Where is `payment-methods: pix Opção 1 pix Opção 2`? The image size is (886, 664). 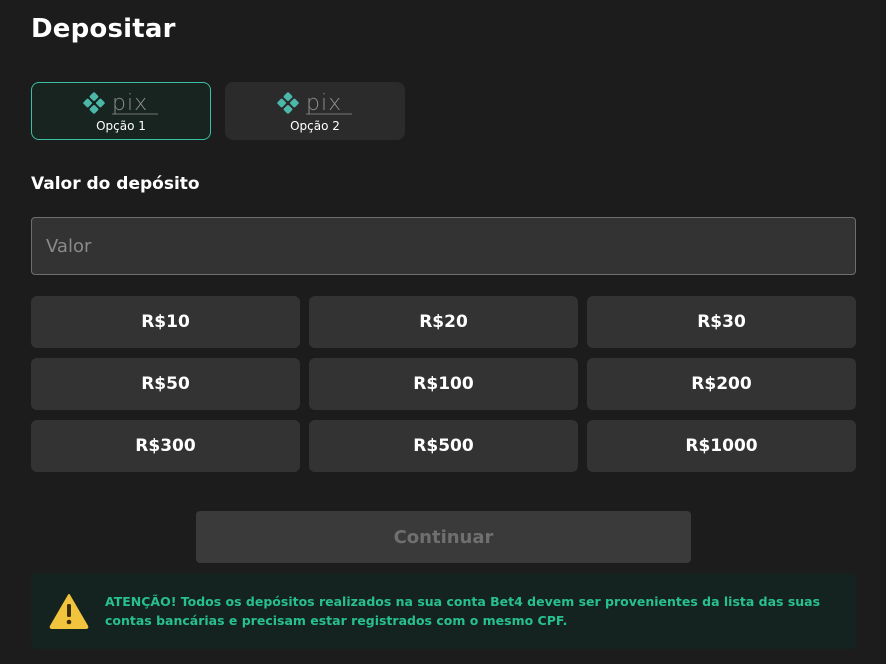
payment-methods: pix Opção 1 pix Opção 2 is located at coordinates (218, 111).